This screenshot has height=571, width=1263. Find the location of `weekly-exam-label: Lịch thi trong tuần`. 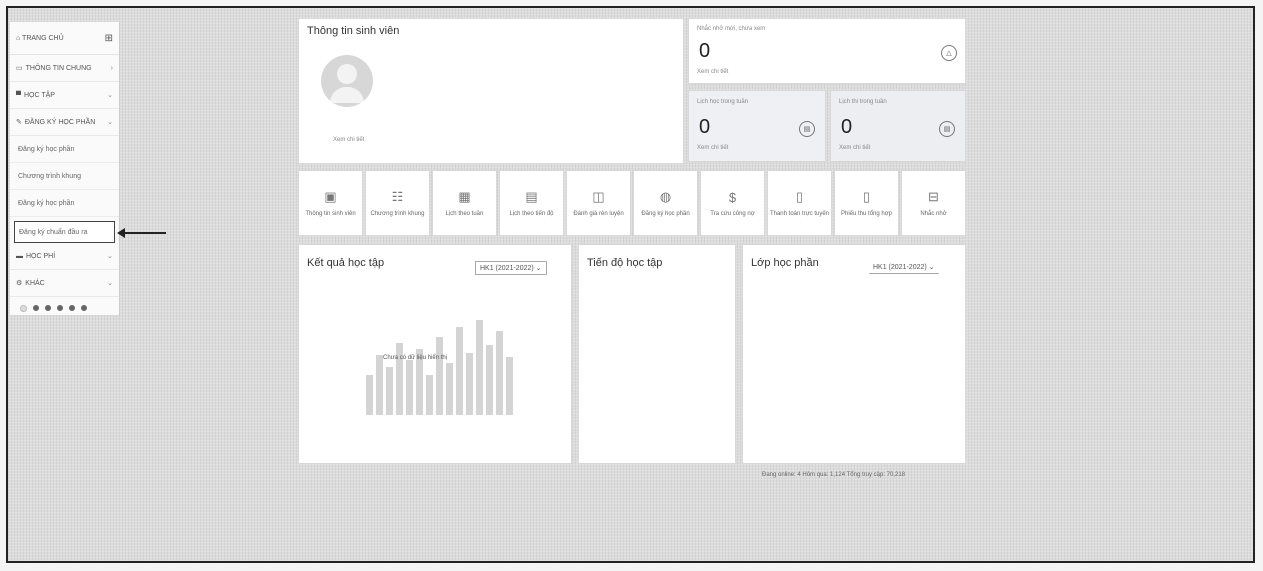

weekly-exam-label: Lịch thi trong tuần is located at coordinates (863, 102).